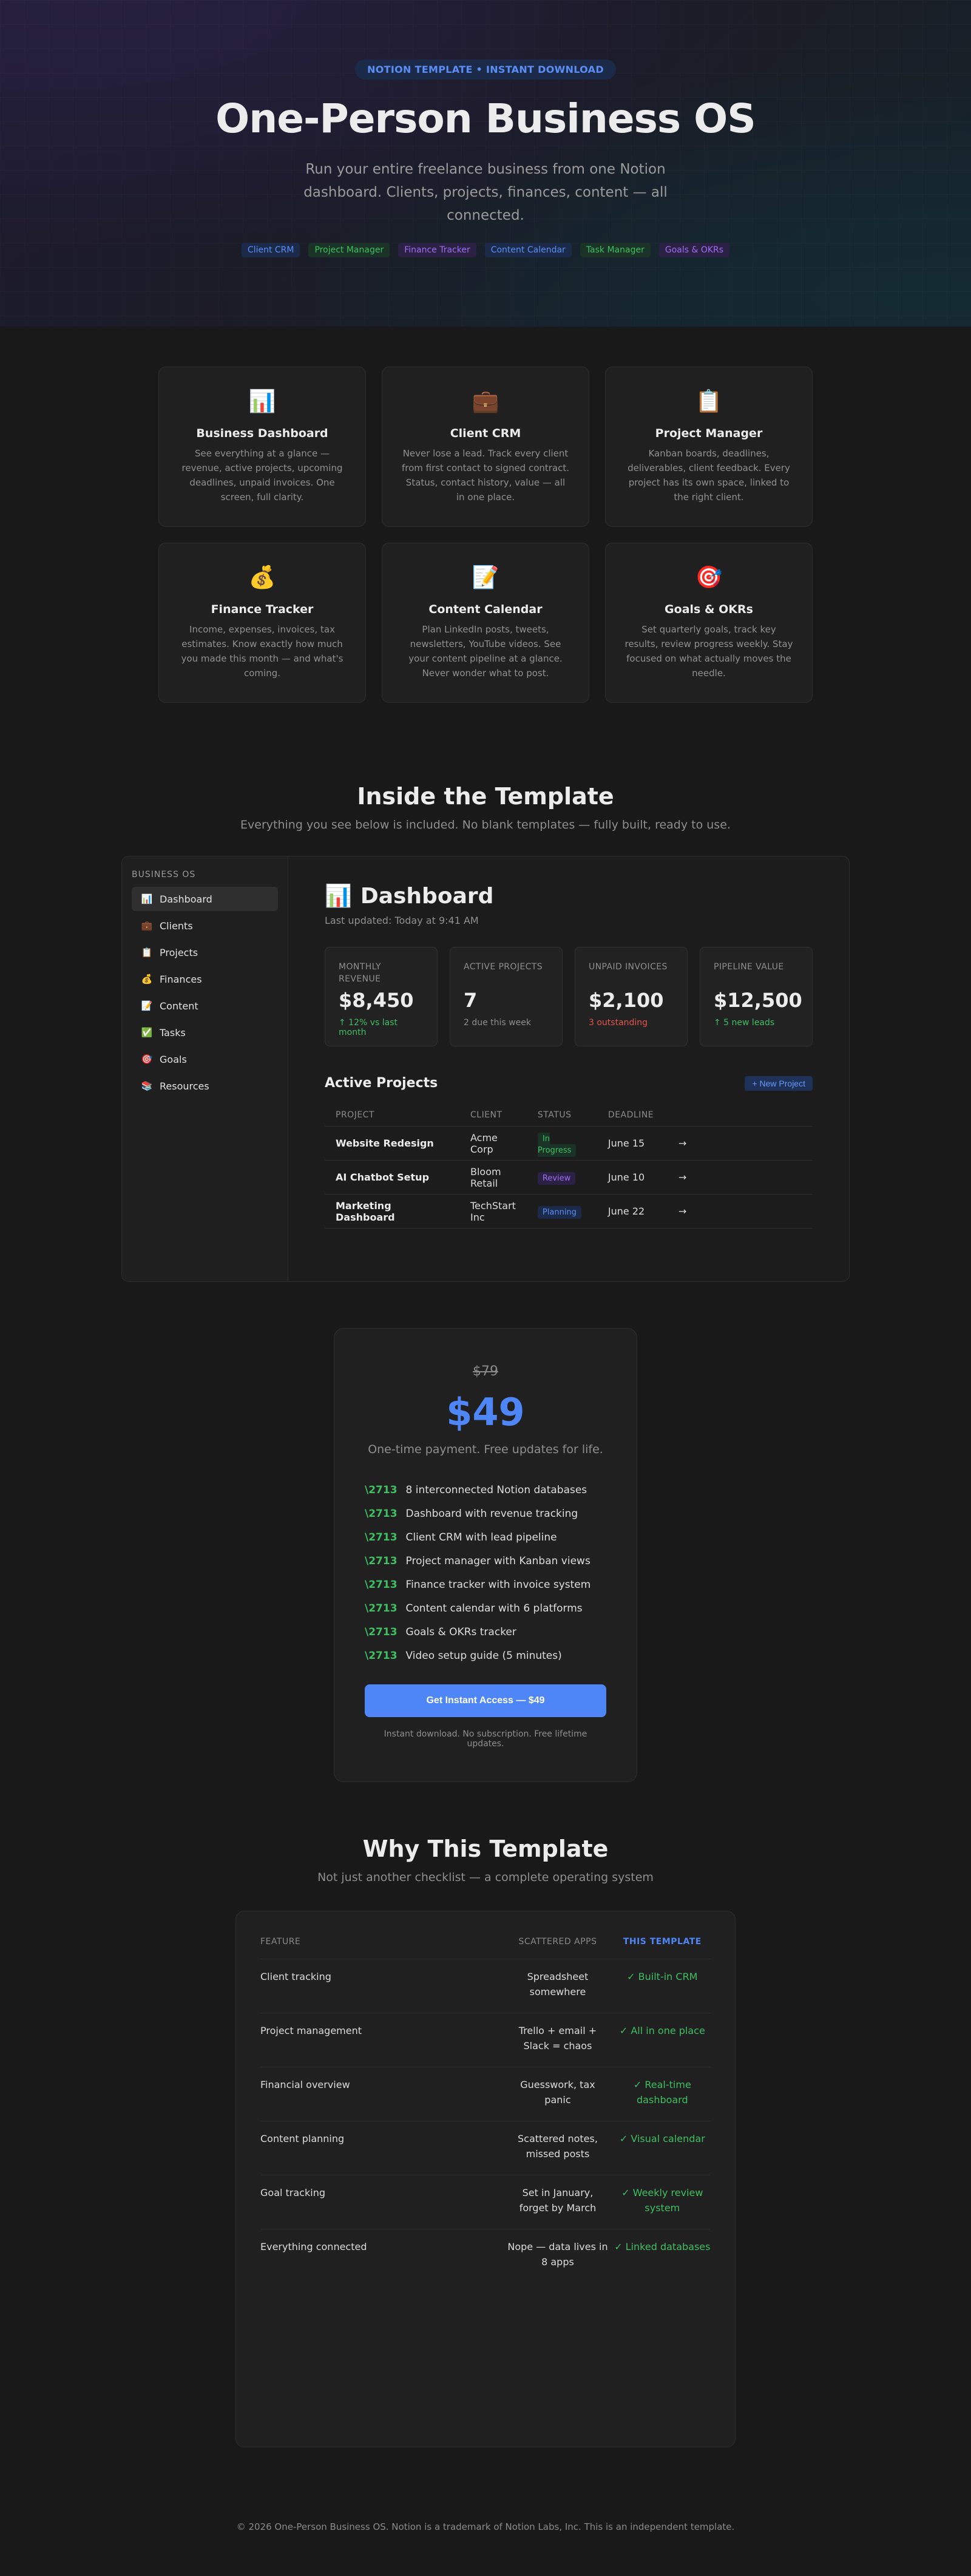 This screenshot has width=971, height=2576. I want to click on column-header: PROJECT, so click(392, 1115).